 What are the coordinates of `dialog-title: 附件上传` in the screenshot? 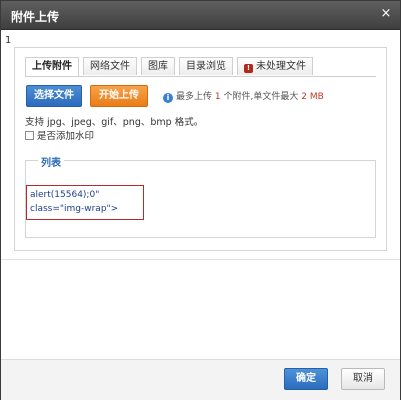 It's located at (35, 17).